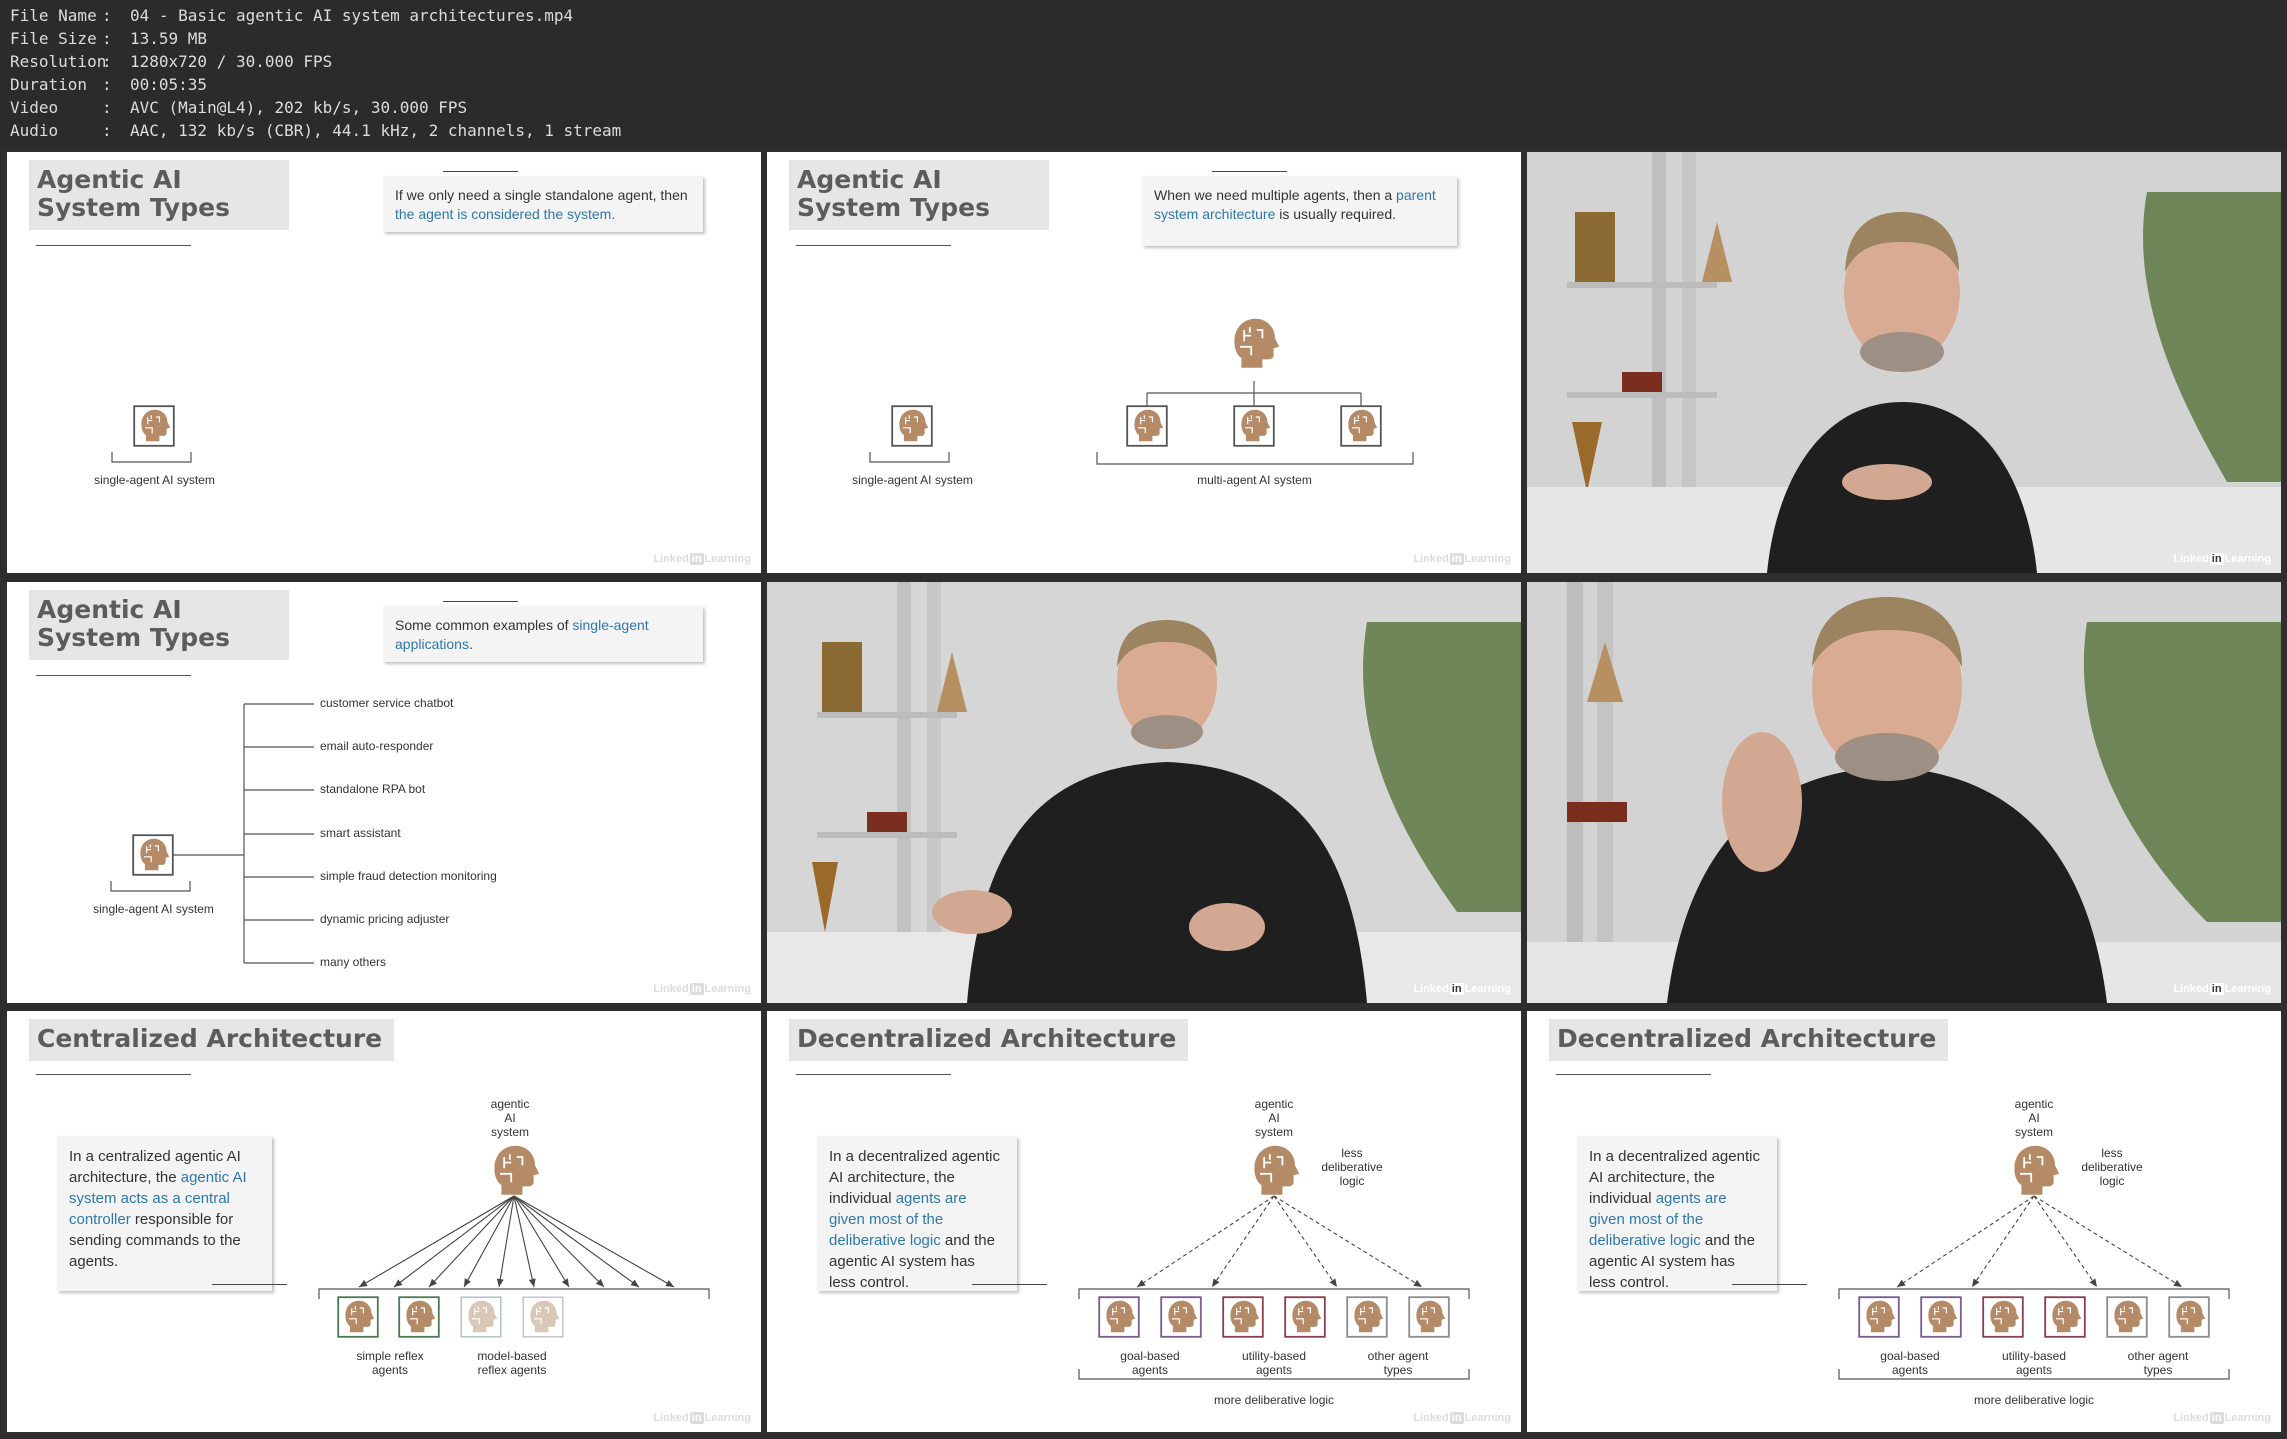 Image resolution: width=2287 pixels, height=1439 pixels. What do you see at coordinates (34, 107) in the screenshot?
I see `file-info-key: Video` at bounding box center [34, 107].